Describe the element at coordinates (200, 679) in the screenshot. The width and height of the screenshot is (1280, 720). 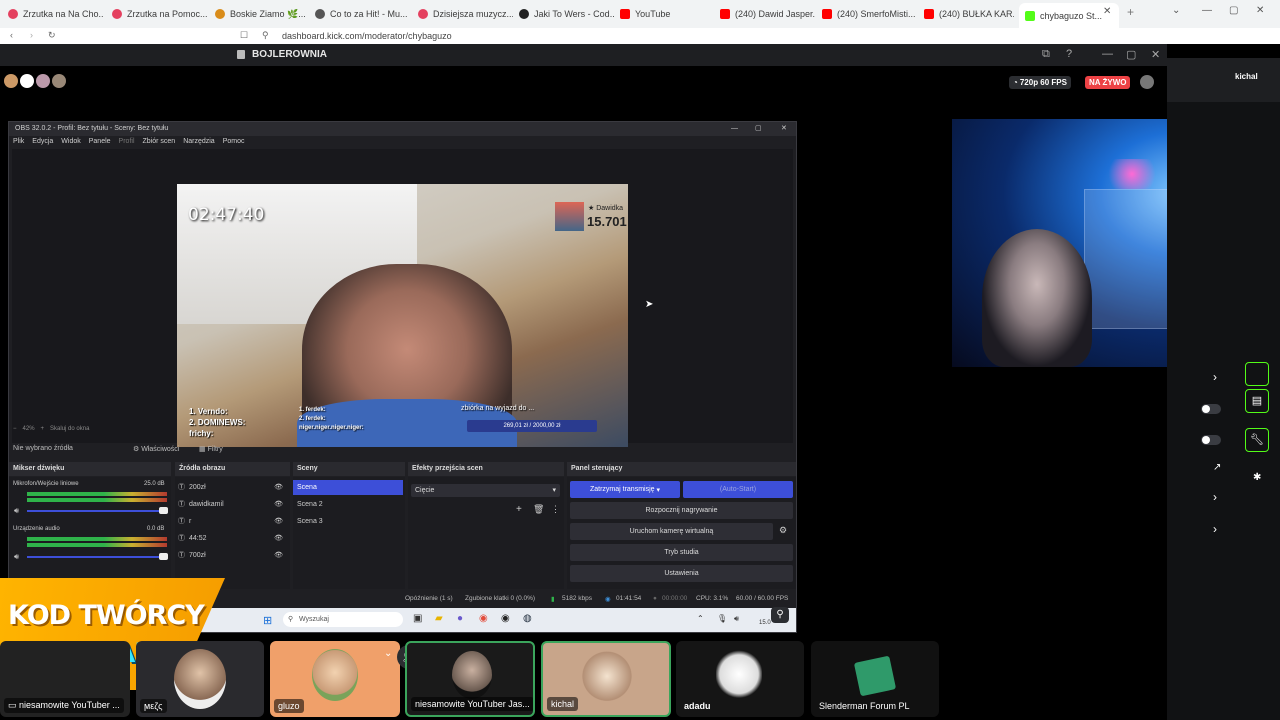
I see `participant-tile: ϻεζς` at that location.